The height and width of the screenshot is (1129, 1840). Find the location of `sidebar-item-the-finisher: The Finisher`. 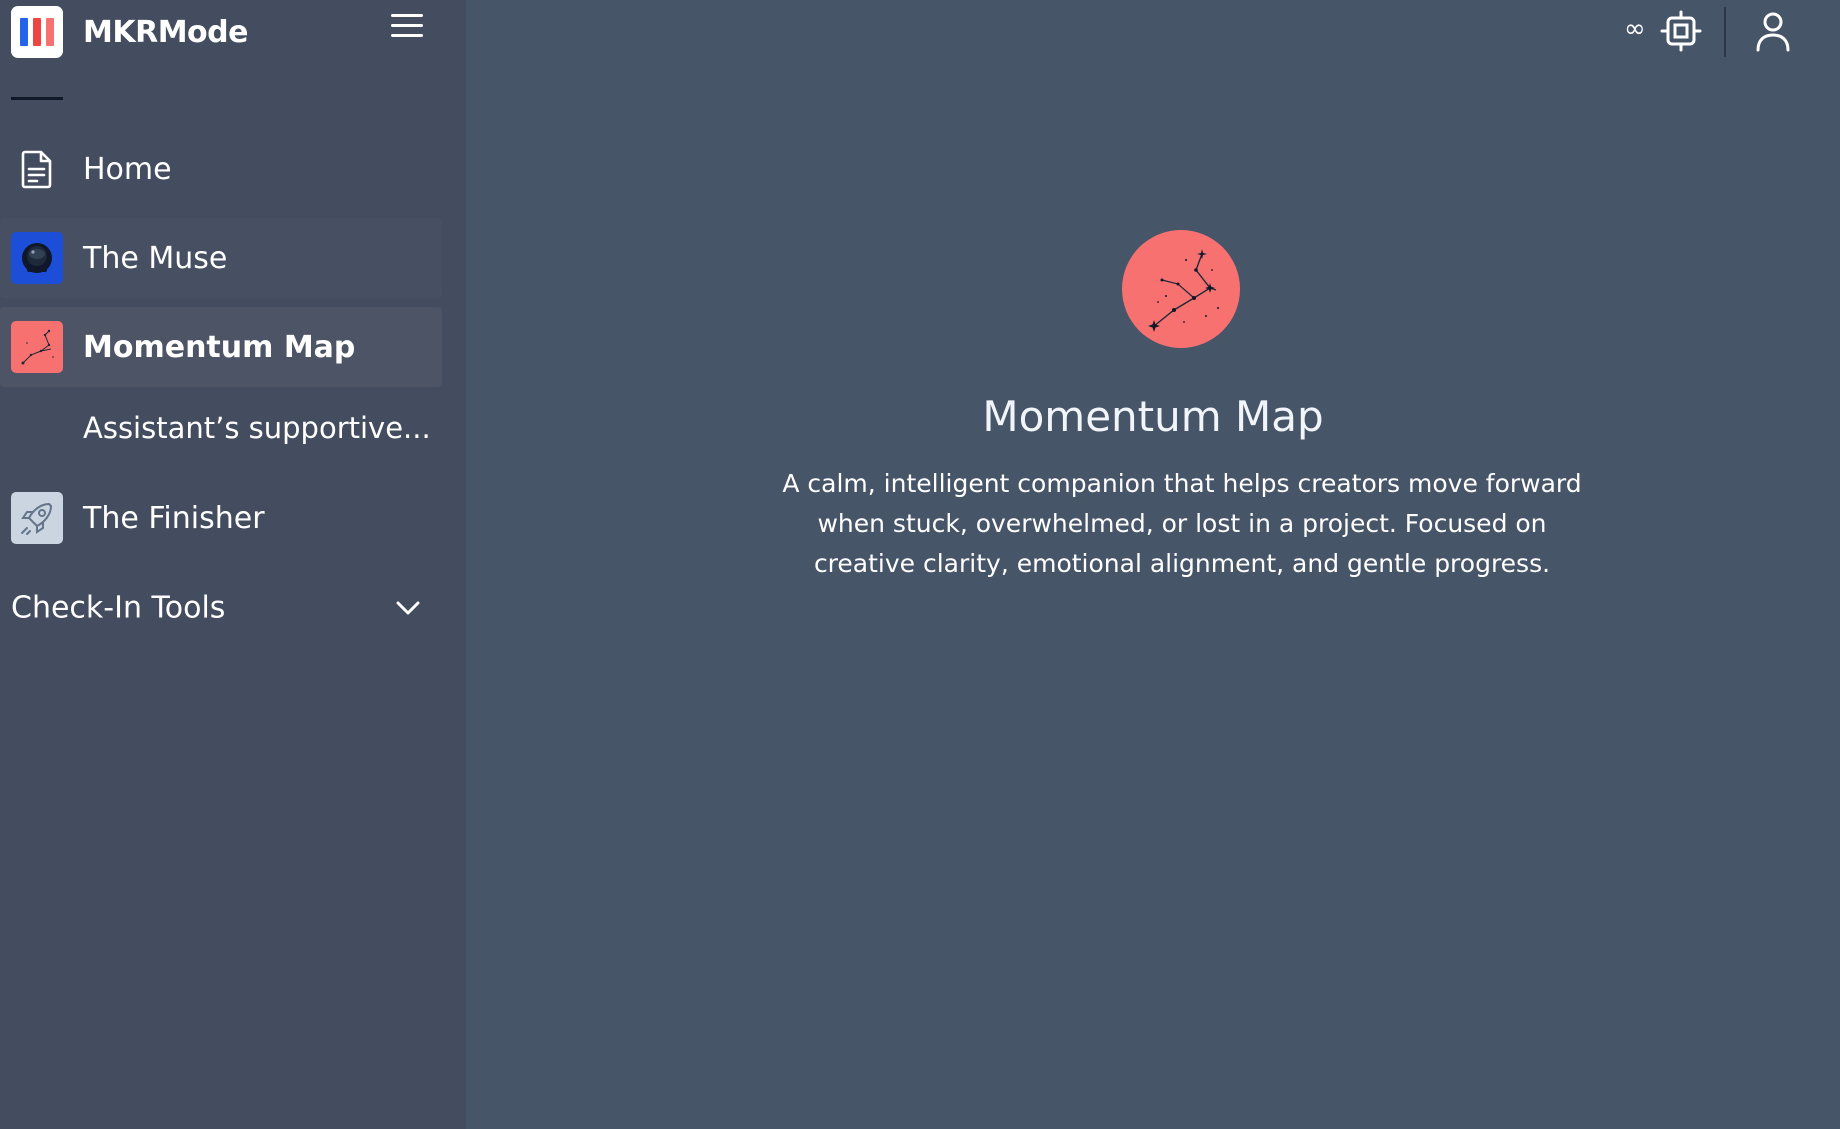

sidebar-item-the-finisher: The Finisher is located at coordinates (221, 518).